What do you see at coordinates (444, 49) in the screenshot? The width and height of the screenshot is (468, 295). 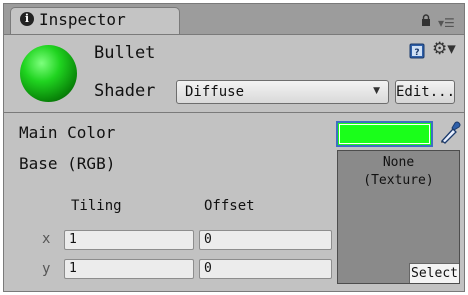 I see `gear-icon: ⚙▾` at bounding box center [444, 49].